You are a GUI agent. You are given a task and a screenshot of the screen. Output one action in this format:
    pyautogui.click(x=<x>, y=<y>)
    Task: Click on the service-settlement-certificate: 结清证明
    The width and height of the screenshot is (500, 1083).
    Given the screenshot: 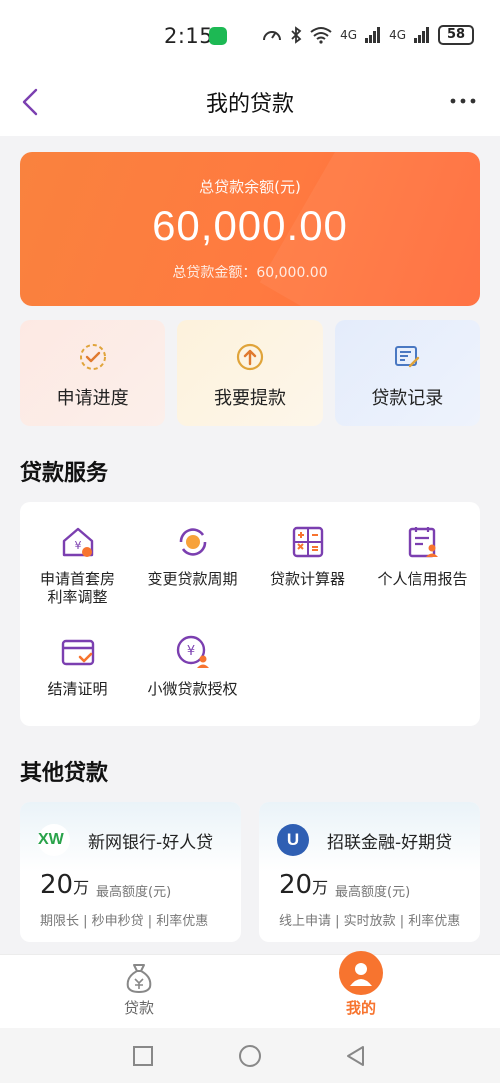 What is the action you would take?
    pyautogui.click(x=77, y=666)
    